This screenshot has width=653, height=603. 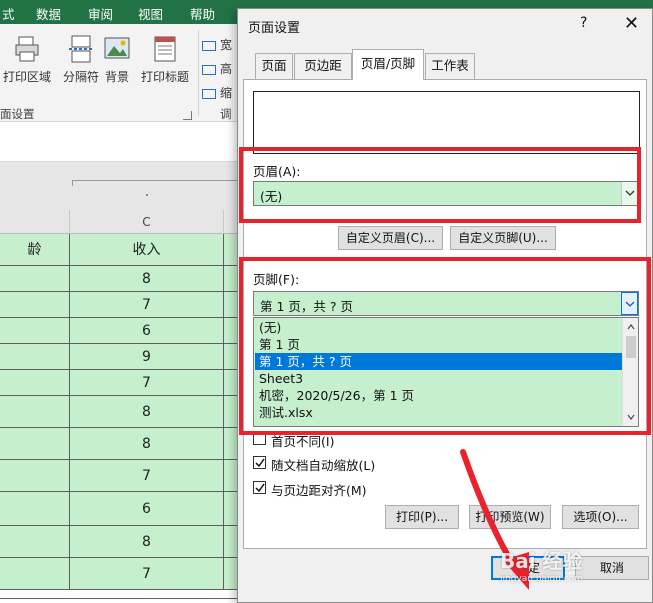 What do you see at coordinates (439, 344) in the screenshot?
I see `footer-option-page: 第 1 页` at bounding box center [439, 344].